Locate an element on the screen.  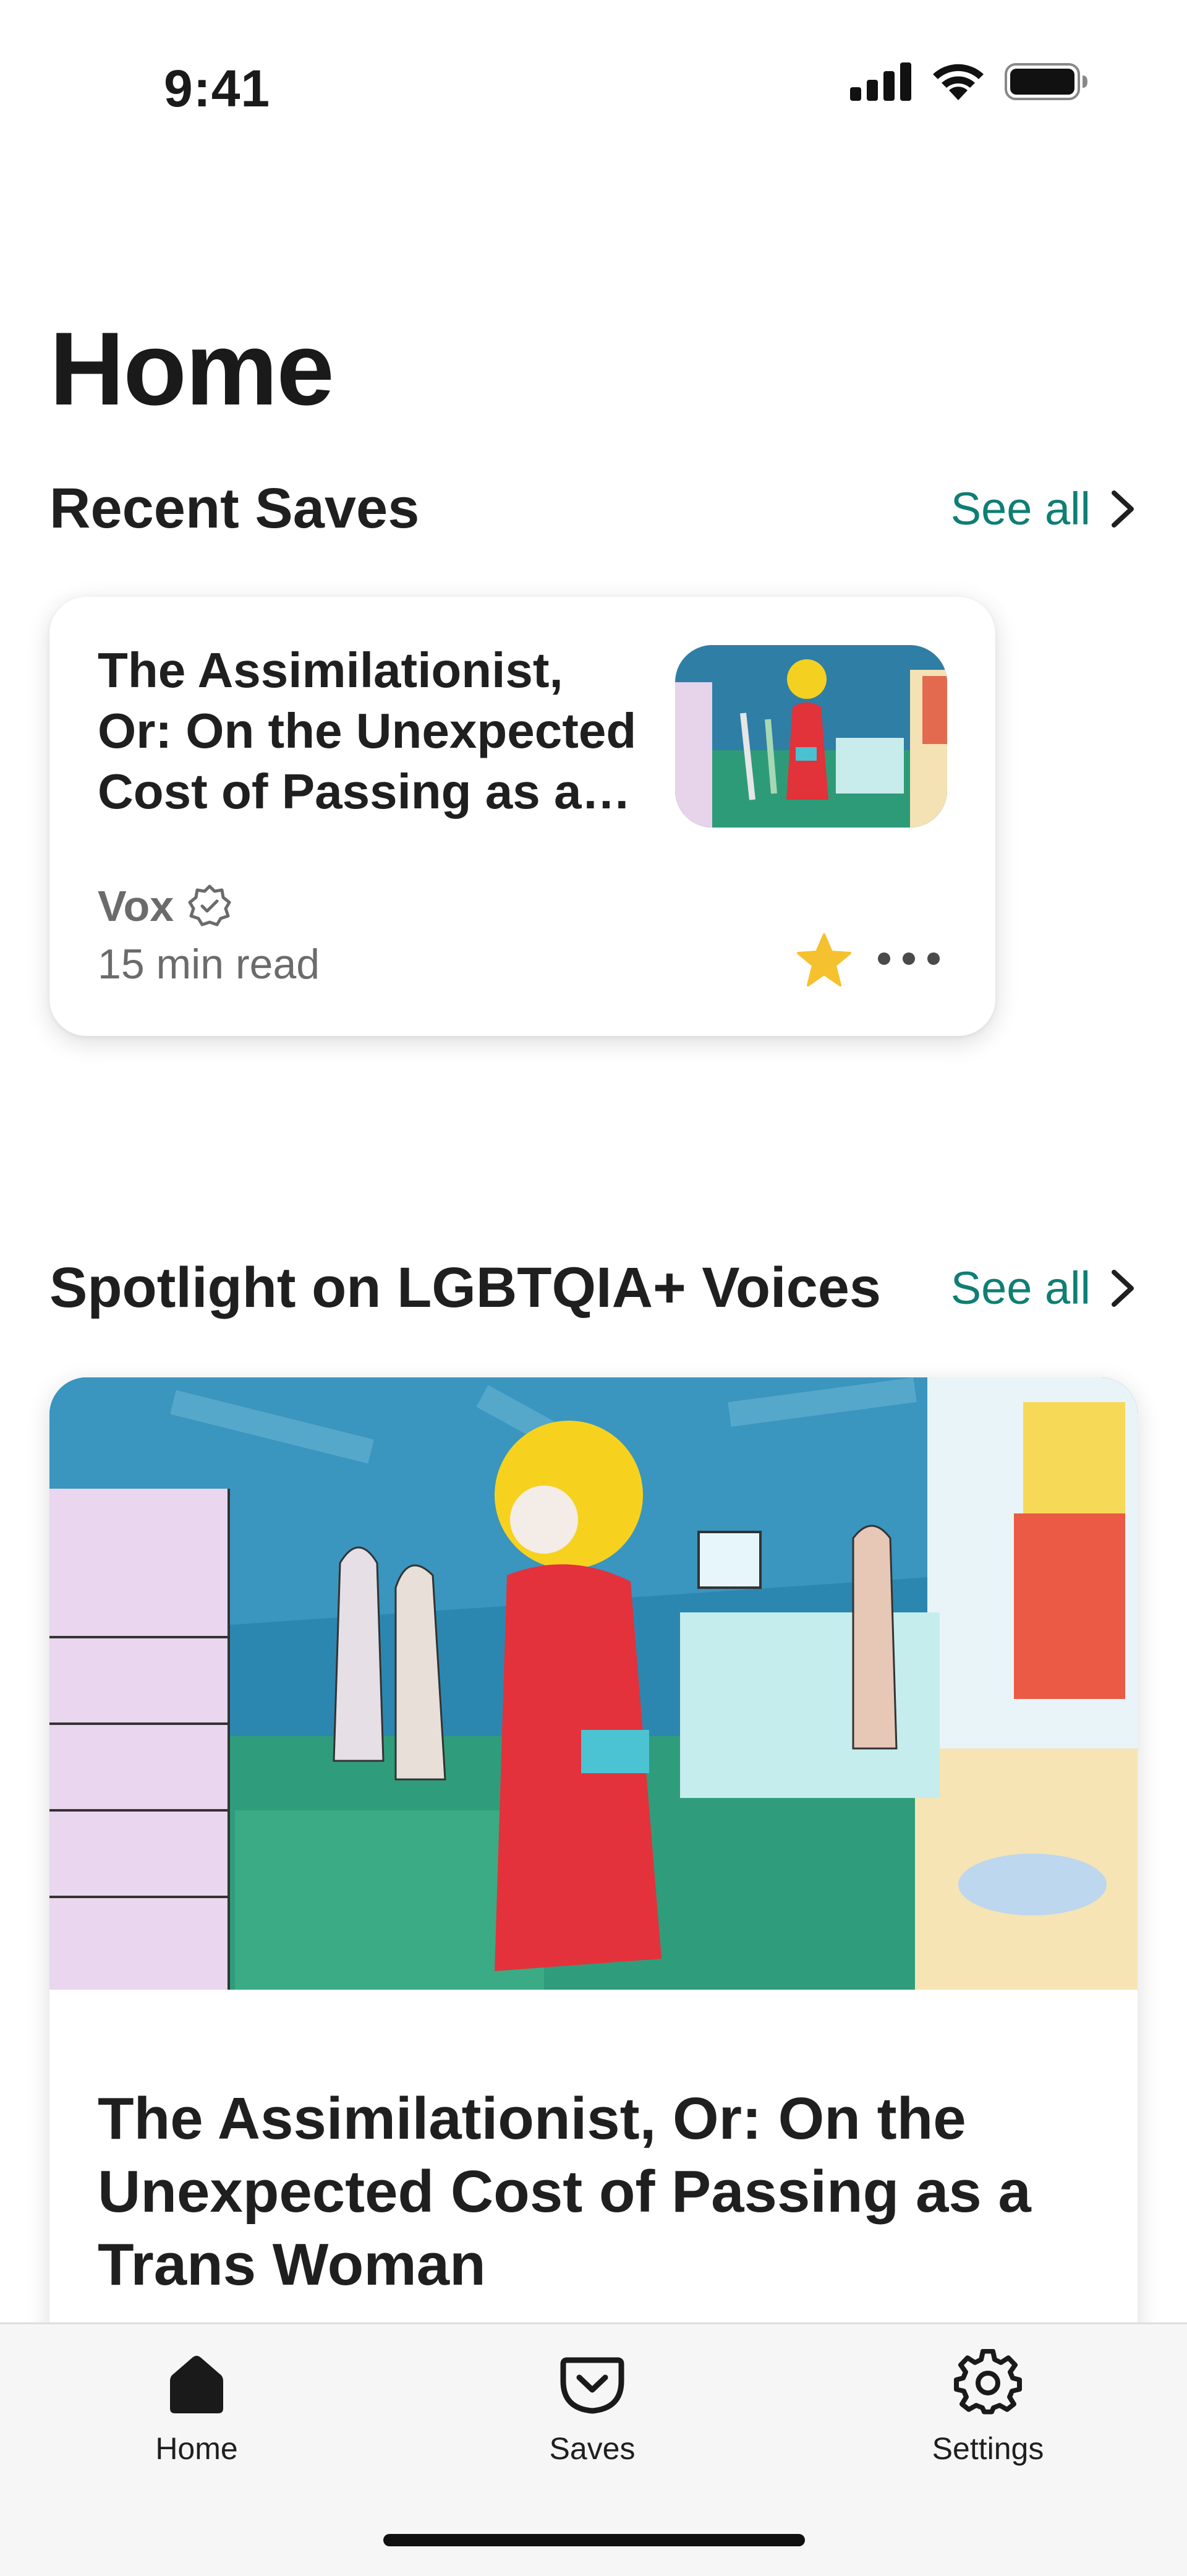
recent-saves-heading: Recent Saves is located at coordinates (235, 508).